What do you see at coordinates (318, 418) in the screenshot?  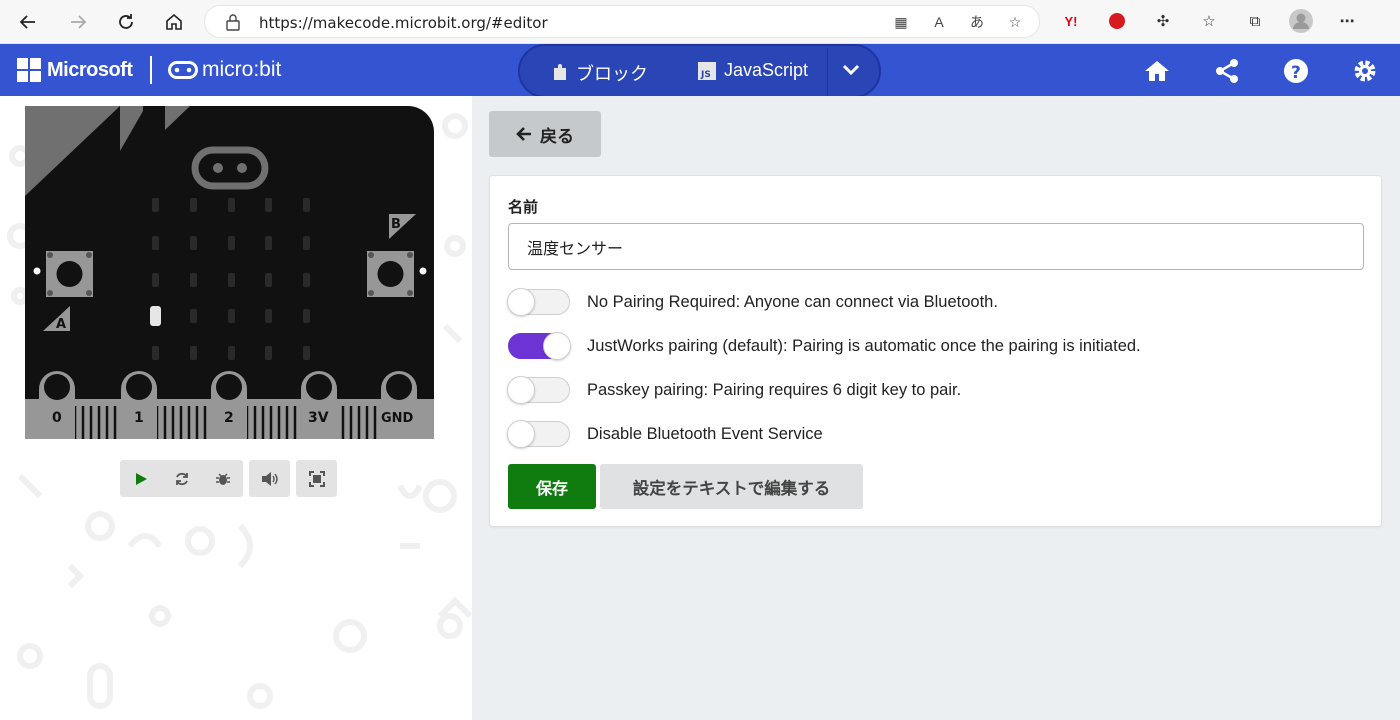 I see `pin-3v-label: 3V` at bounding box center [318, 418].